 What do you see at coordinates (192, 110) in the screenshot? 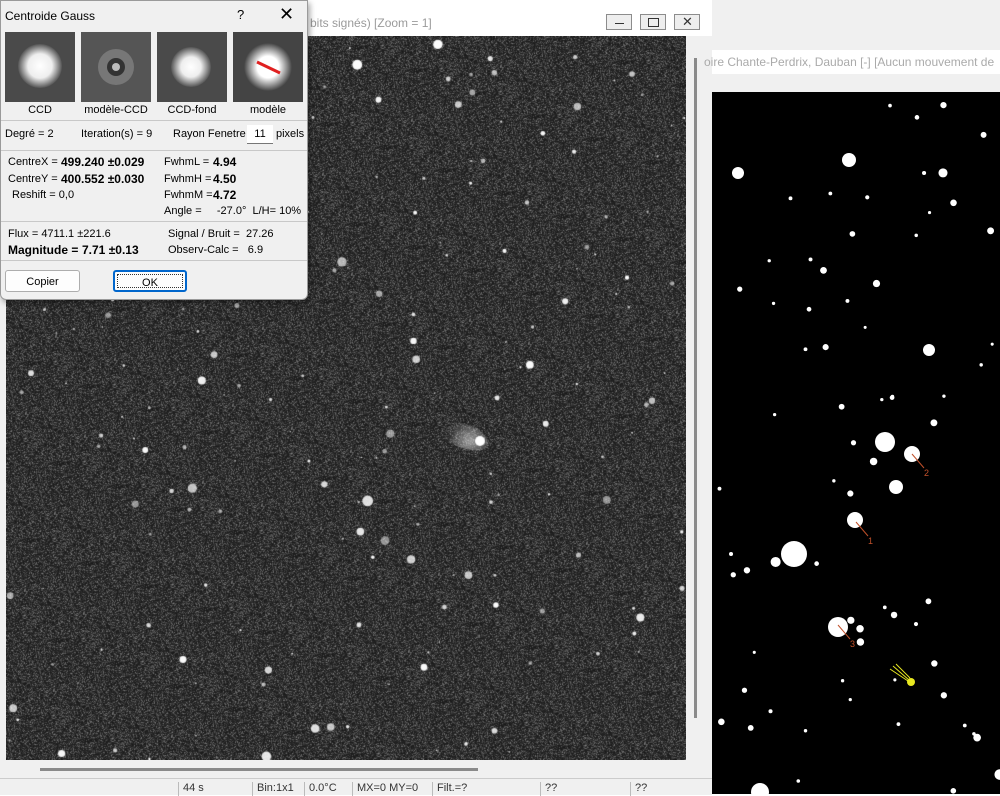
I see `thumbnail-label: CCD-fond` at bounding box center [192, 110].